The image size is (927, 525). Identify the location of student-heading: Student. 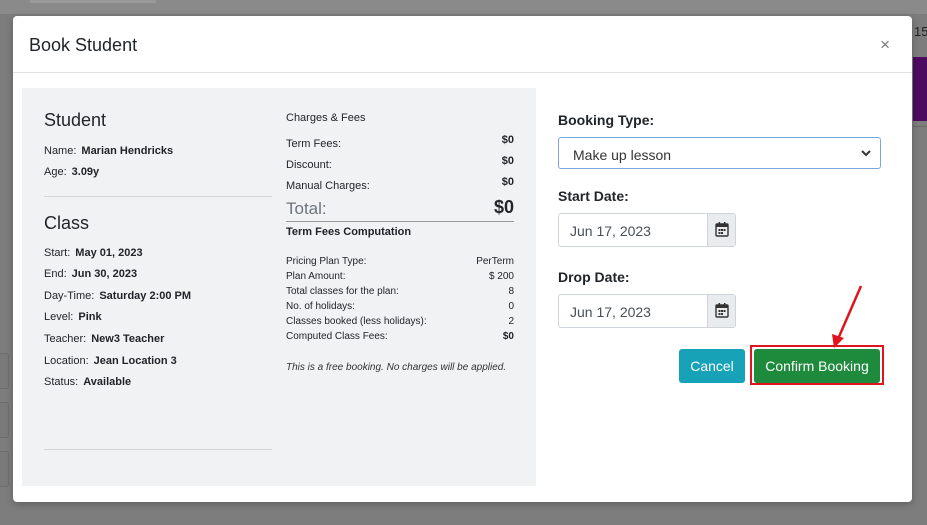
(75, 120).